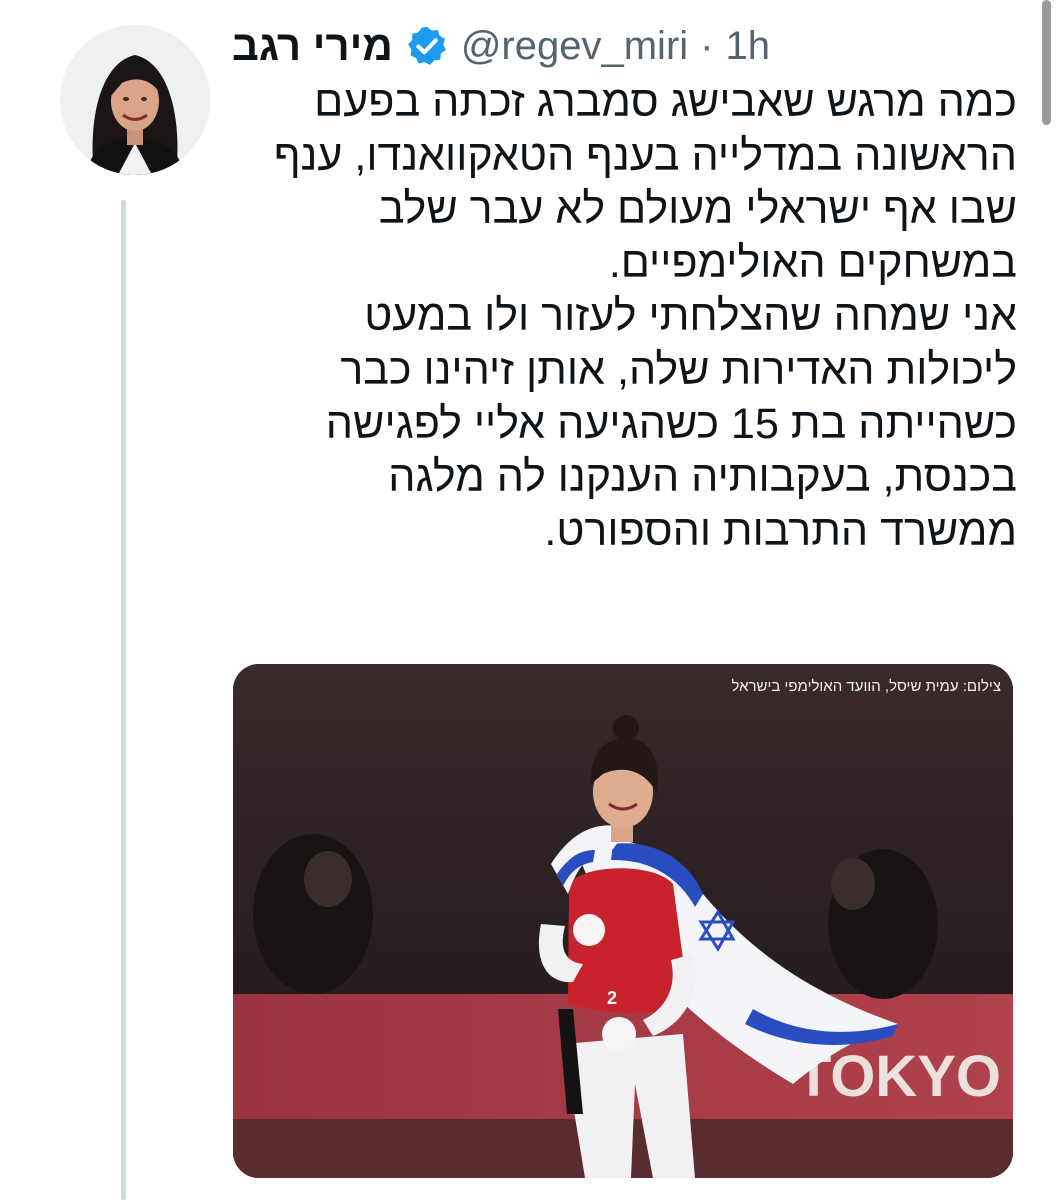  I want to click on tweet-text-line: במשחקים האולימפיים., so click(812, 262).